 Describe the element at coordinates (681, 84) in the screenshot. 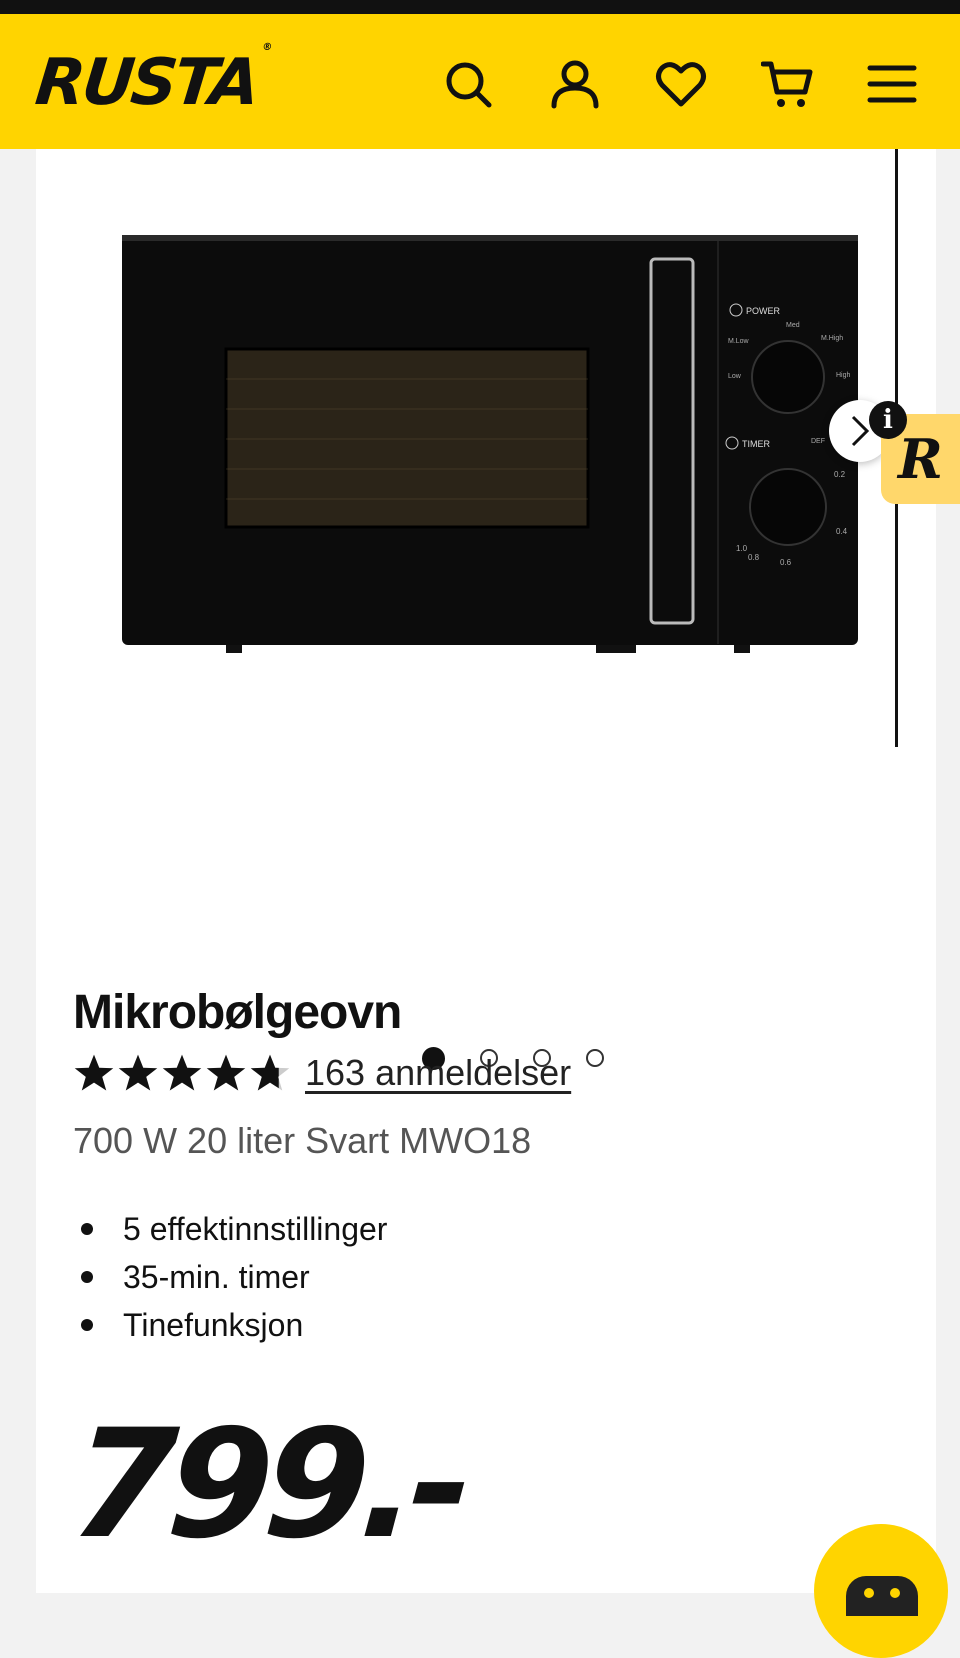

I see `heart-icon` at that location.